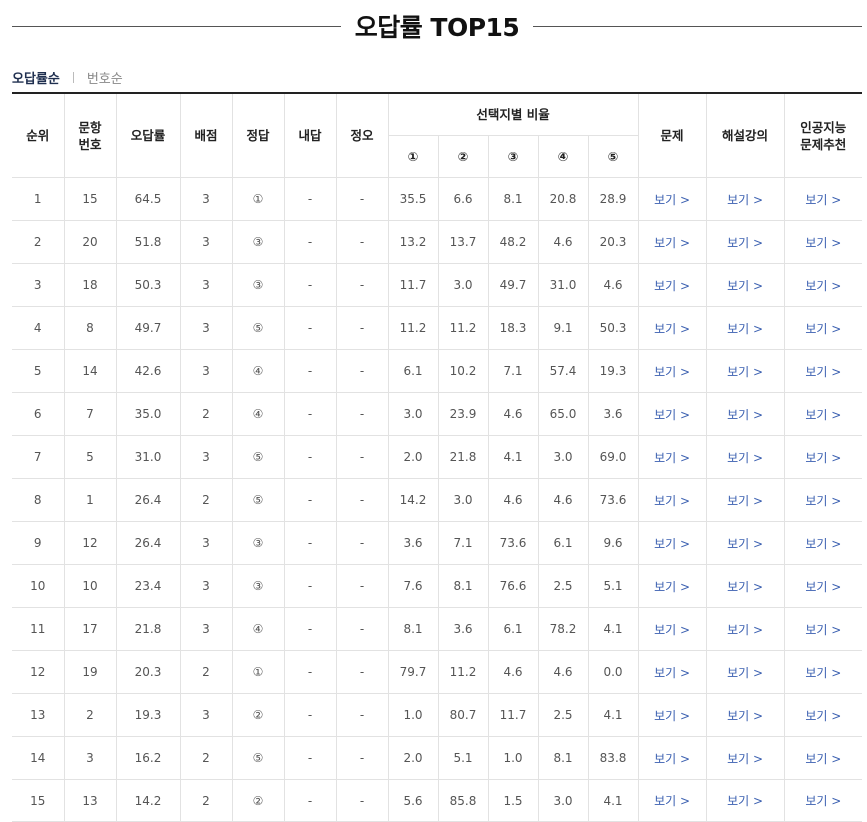 The height and width of the screenshot is (822, 867). Describe the element at coordinates (36, 77) in the screenshot. I see `sort-tab-error-rate: 오답률순` at that location.